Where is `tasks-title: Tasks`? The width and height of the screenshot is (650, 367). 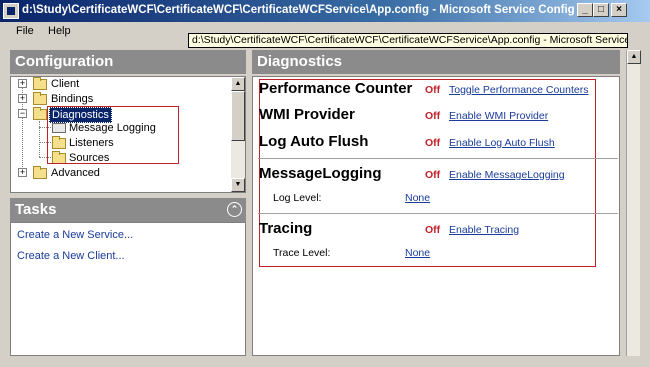
tasks-title: Tasks is located at coordinates (36, 209).